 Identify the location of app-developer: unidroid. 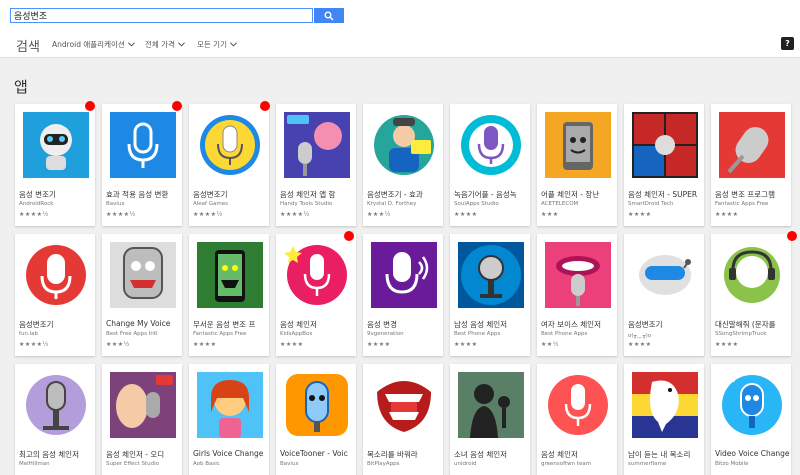
(491, 464).